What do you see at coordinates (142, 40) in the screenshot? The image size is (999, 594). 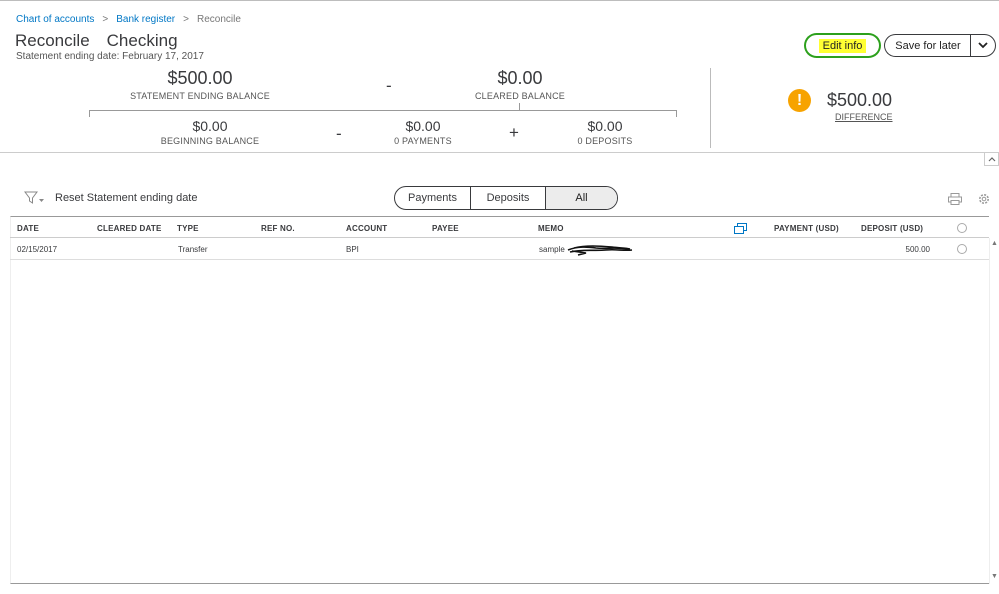 I see `account-name: Checking` at bounding box center [142, 40].